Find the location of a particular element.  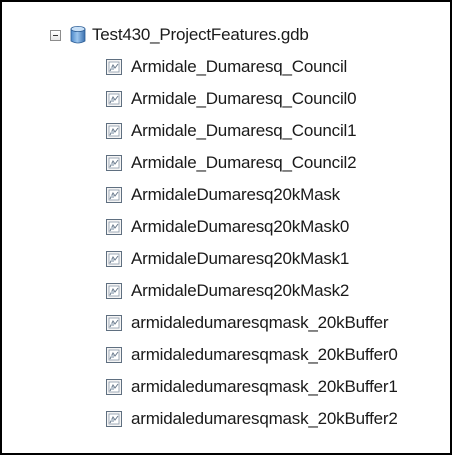

tree-node-label: armidaledumaresqmask_20kBuffer0 is located at coordinates (264, 354).